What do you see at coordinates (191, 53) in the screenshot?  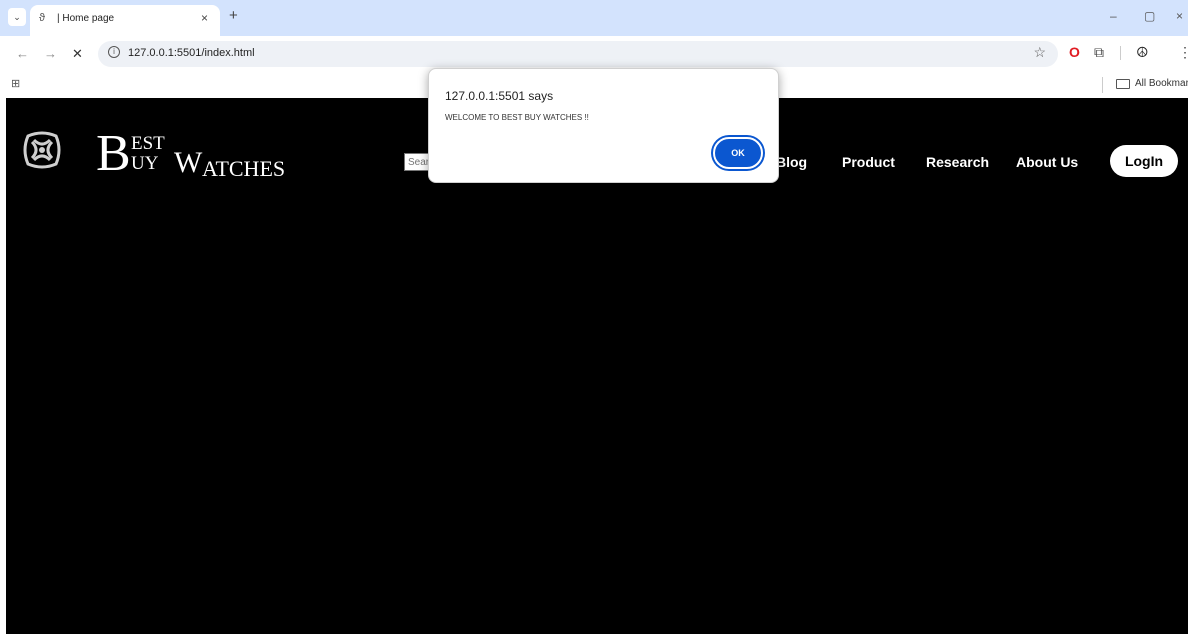 I see `url-text: 127.0.0.1:5501/index.html` at bounding box center [191, 53].